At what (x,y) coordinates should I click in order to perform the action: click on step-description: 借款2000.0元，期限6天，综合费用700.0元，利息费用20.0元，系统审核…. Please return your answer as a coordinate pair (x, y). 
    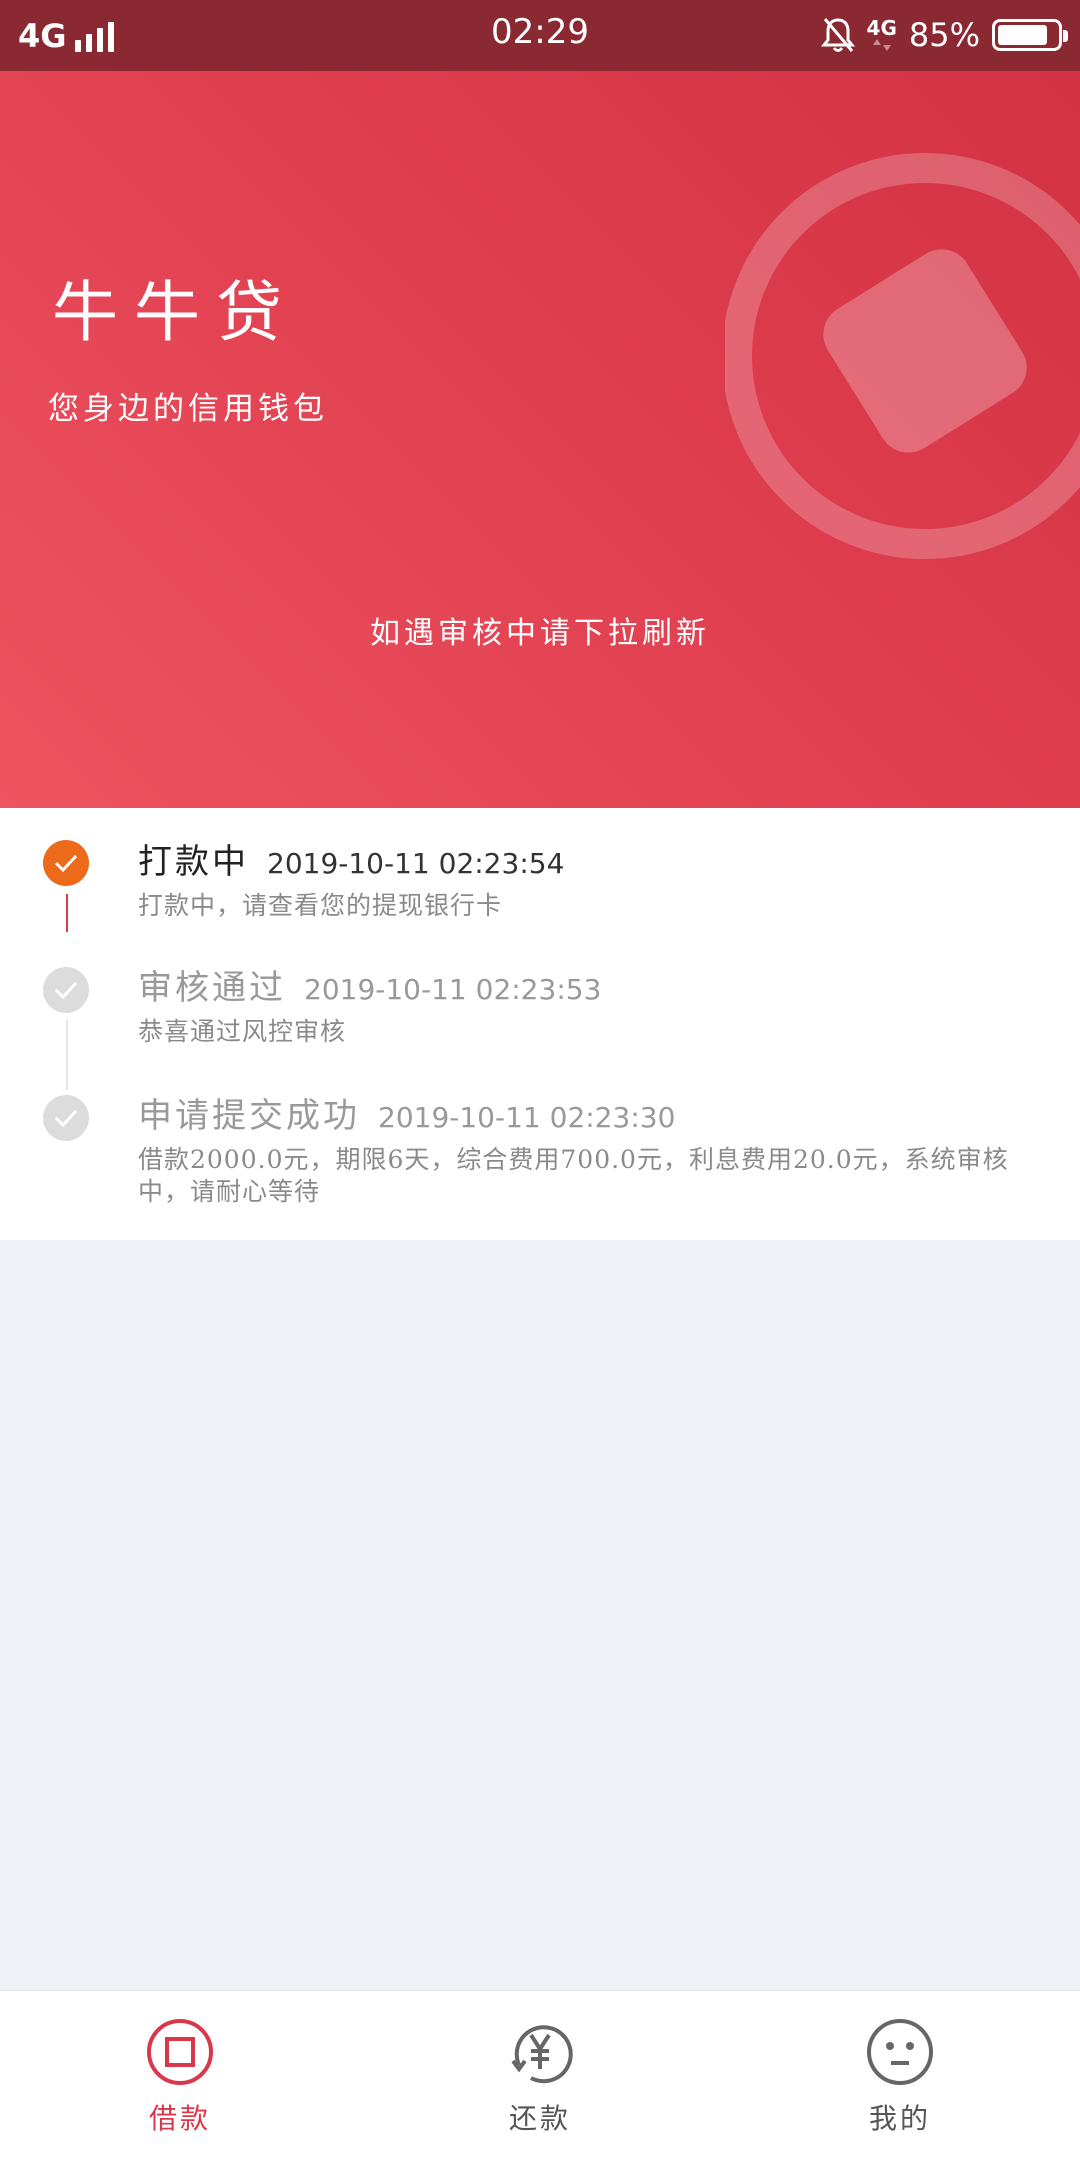
    Looking at the image, I should click on (573, 1175).